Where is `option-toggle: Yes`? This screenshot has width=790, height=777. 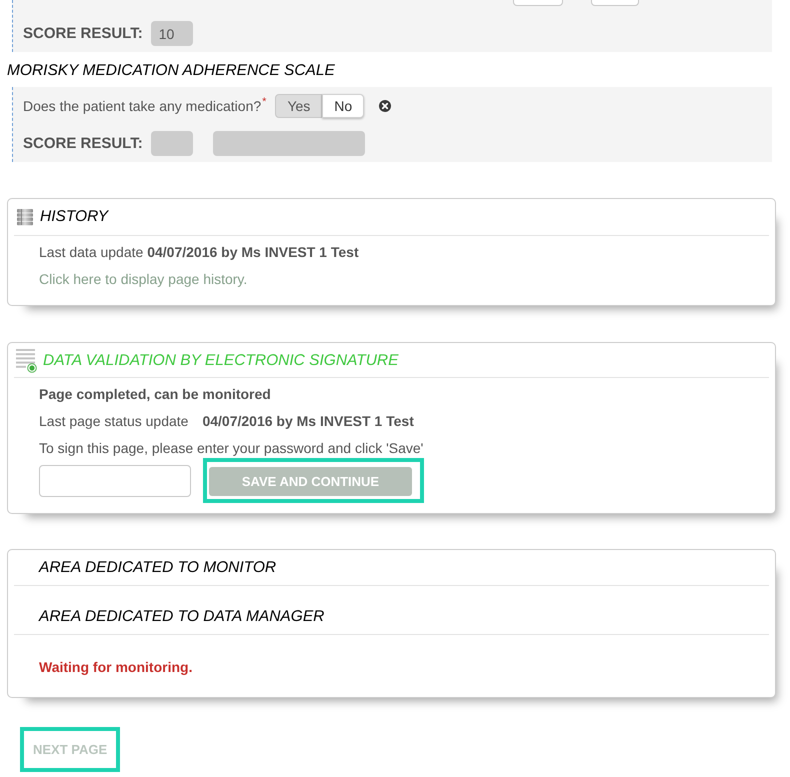
option-toggle: Yes is located at coordinates (298, 106).